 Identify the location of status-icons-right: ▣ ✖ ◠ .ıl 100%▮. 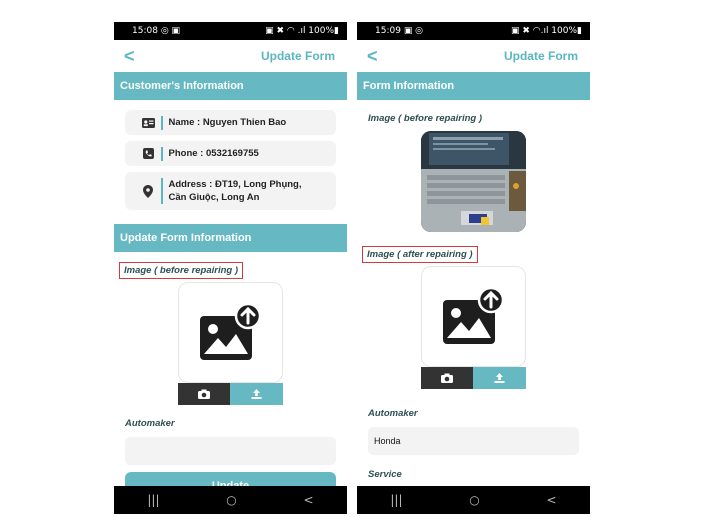
(302, 31).